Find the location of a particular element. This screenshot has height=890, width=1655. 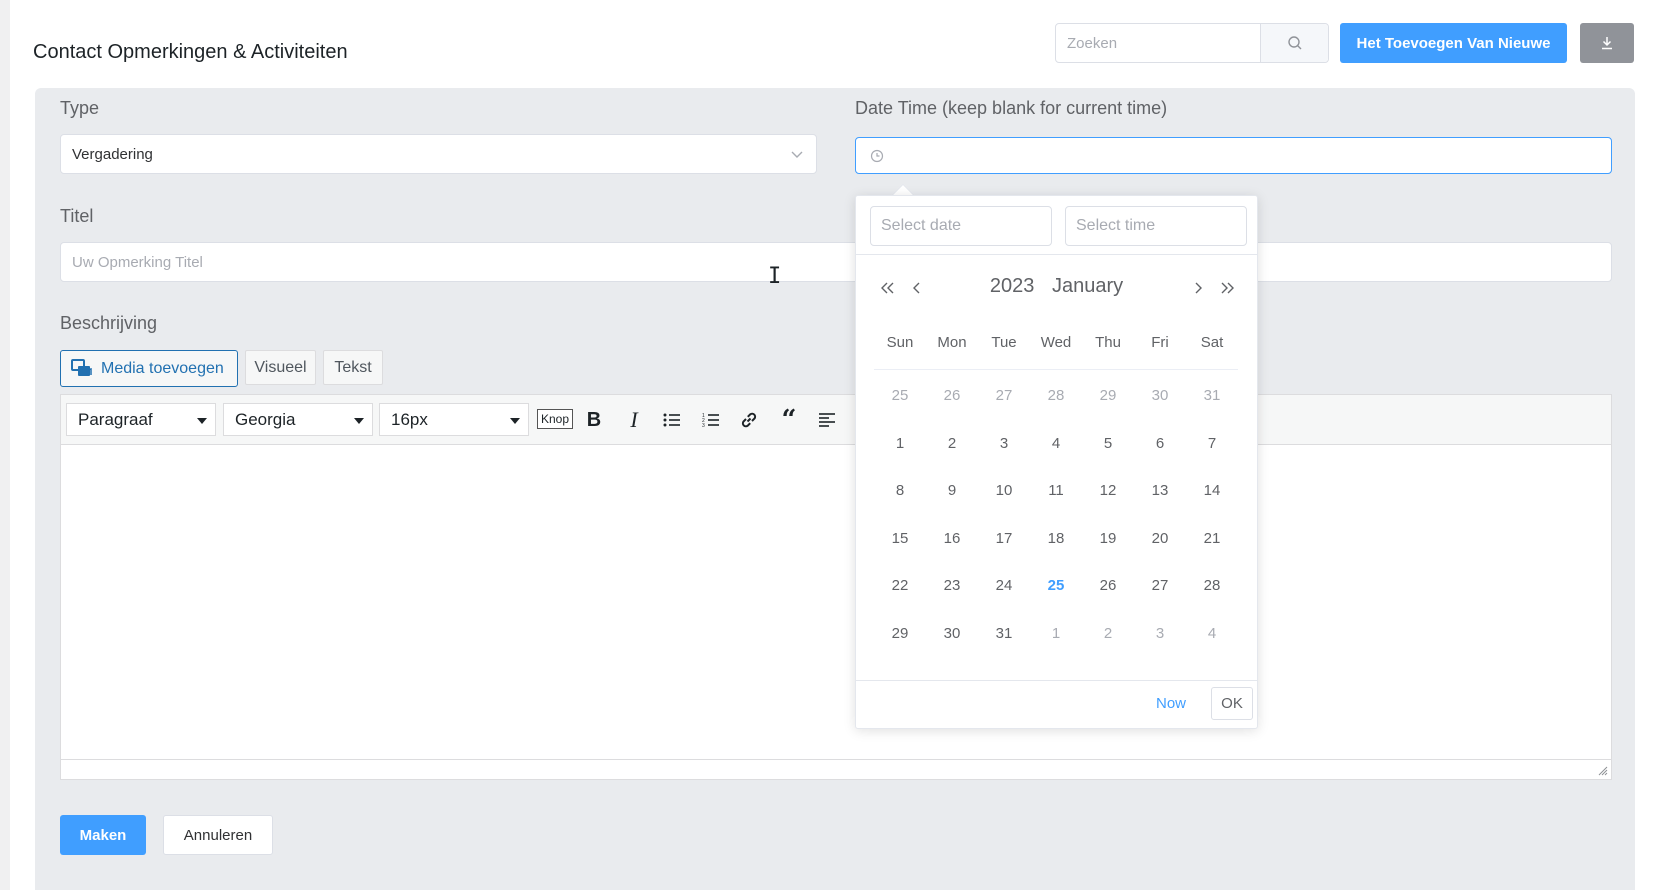

type-label: Type is located at coordinates (80, 108).